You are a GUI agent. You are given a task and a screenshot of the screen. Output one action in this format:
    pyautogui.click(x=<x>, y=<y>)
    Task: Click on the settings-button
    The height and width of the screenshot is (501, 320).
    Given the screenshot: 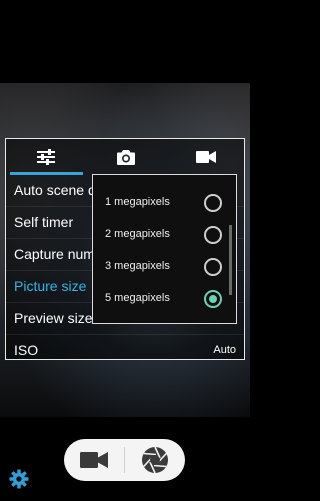 What is the action you would take?
    pyautogui.click(x=19, y=479)
    